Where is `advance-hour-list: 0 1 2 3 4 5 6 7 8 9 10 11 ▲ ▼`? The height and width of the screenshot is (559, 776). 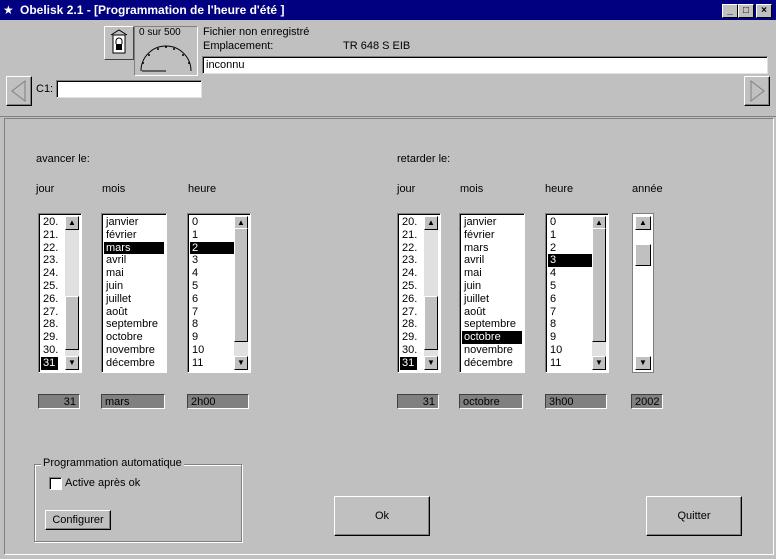 advance-hour-list: 0 1 2 3 4 5 6 7 8 9 10 11 ▲ ▼ is located at coordinates (219, 293).